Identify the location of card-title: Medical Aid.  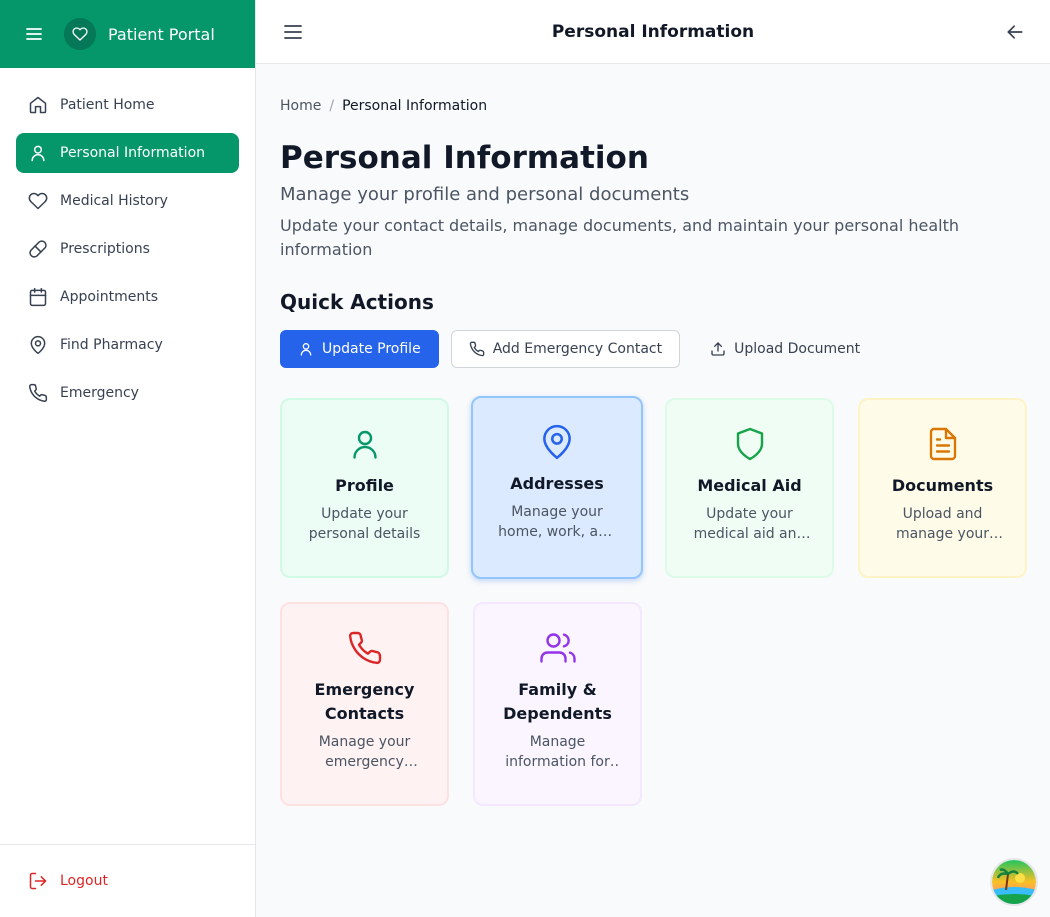
(749, 485).